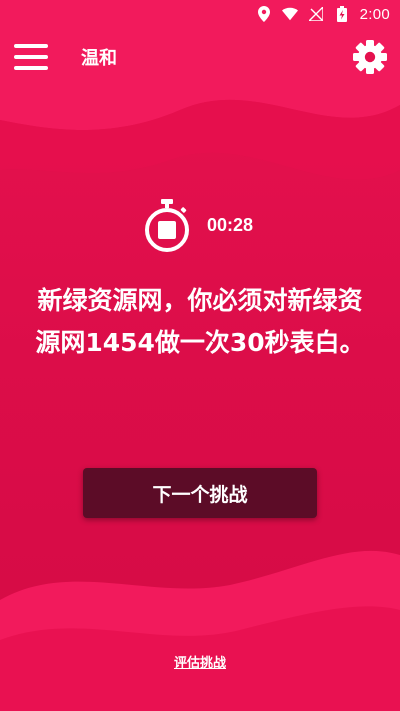  Describe the element at coordinates (374, 14) in the screenshot. I see `status-time: 2:00` at that location.